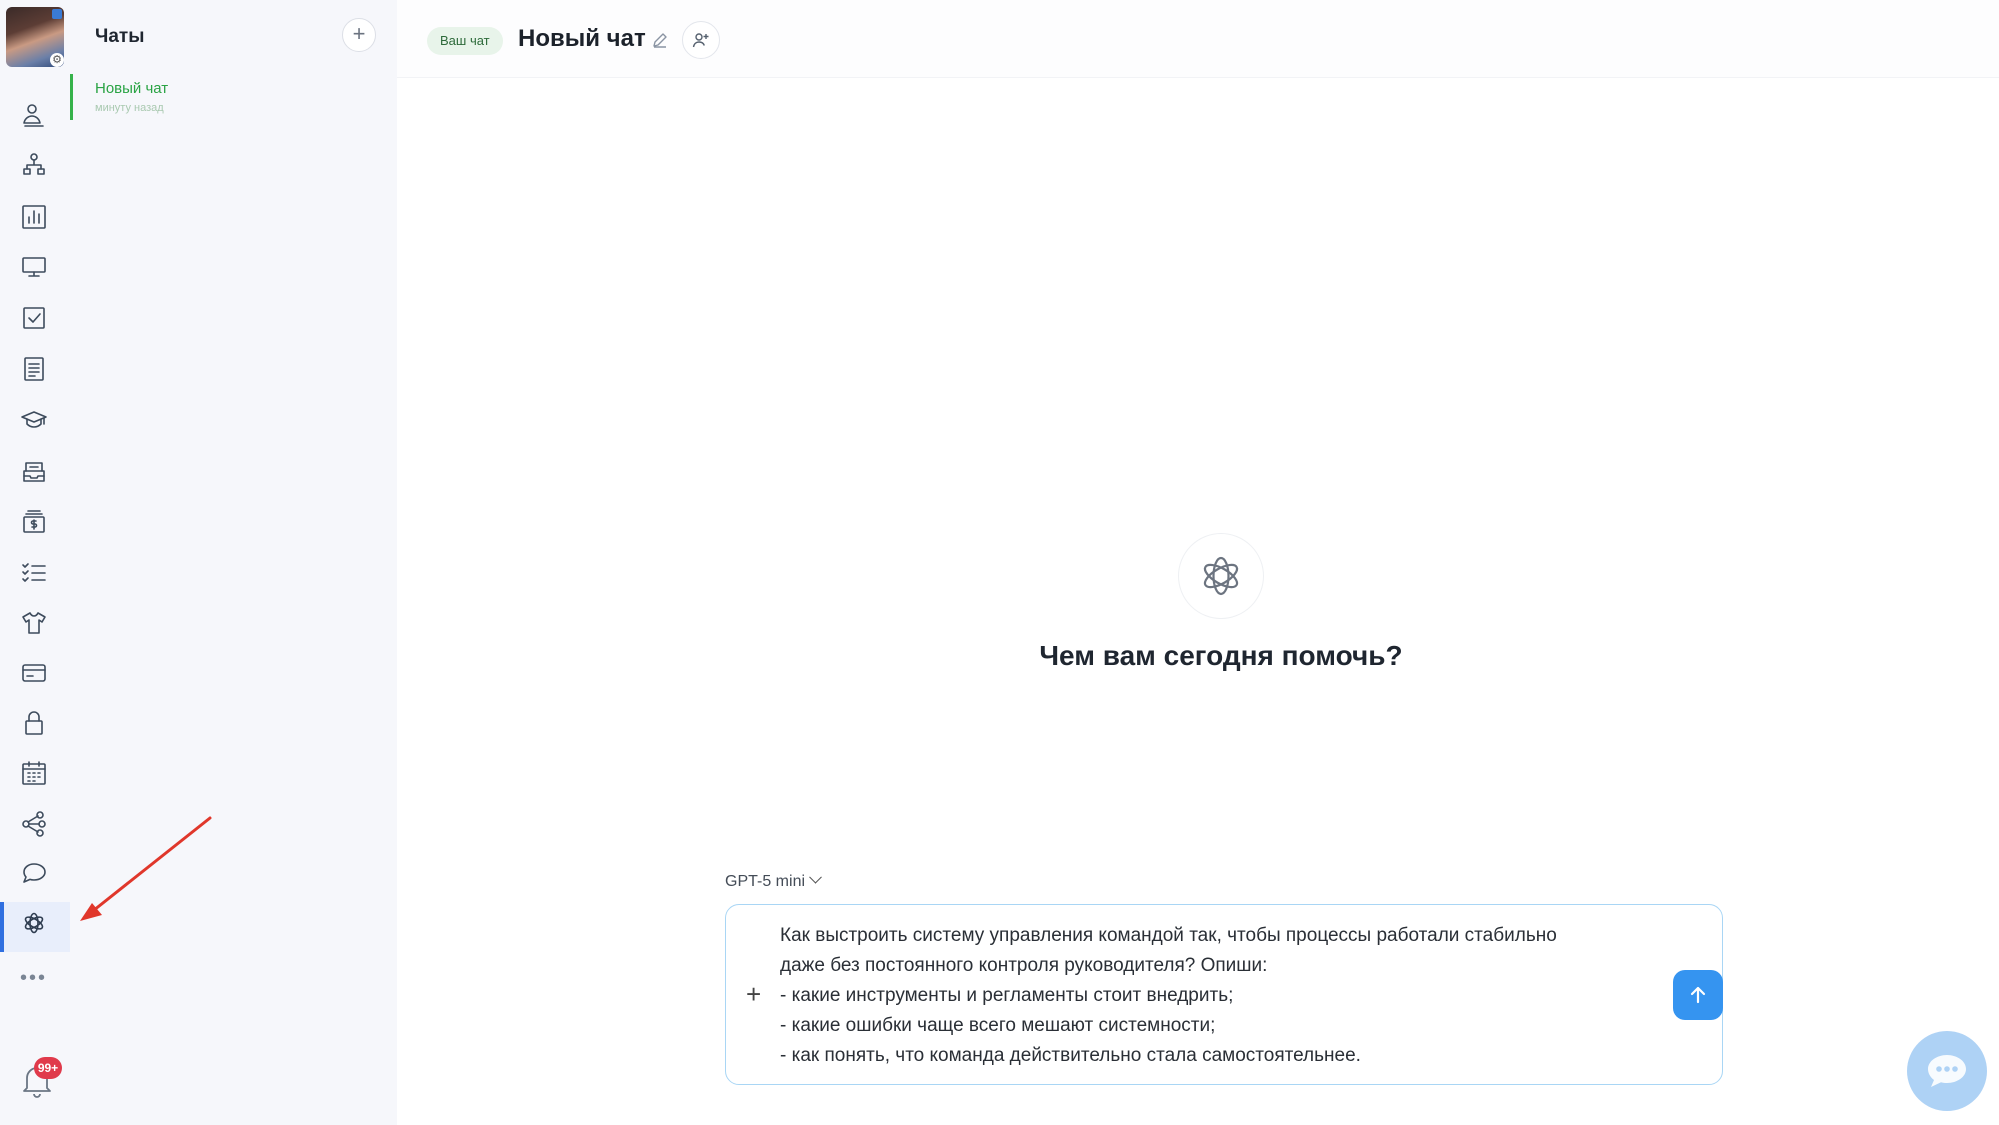 Image resolution: width=1999 pixels, height=1125 pixels. Describe the element at coordinates (34, 267) in the screenshot. I see `monitor-icon` at that location.